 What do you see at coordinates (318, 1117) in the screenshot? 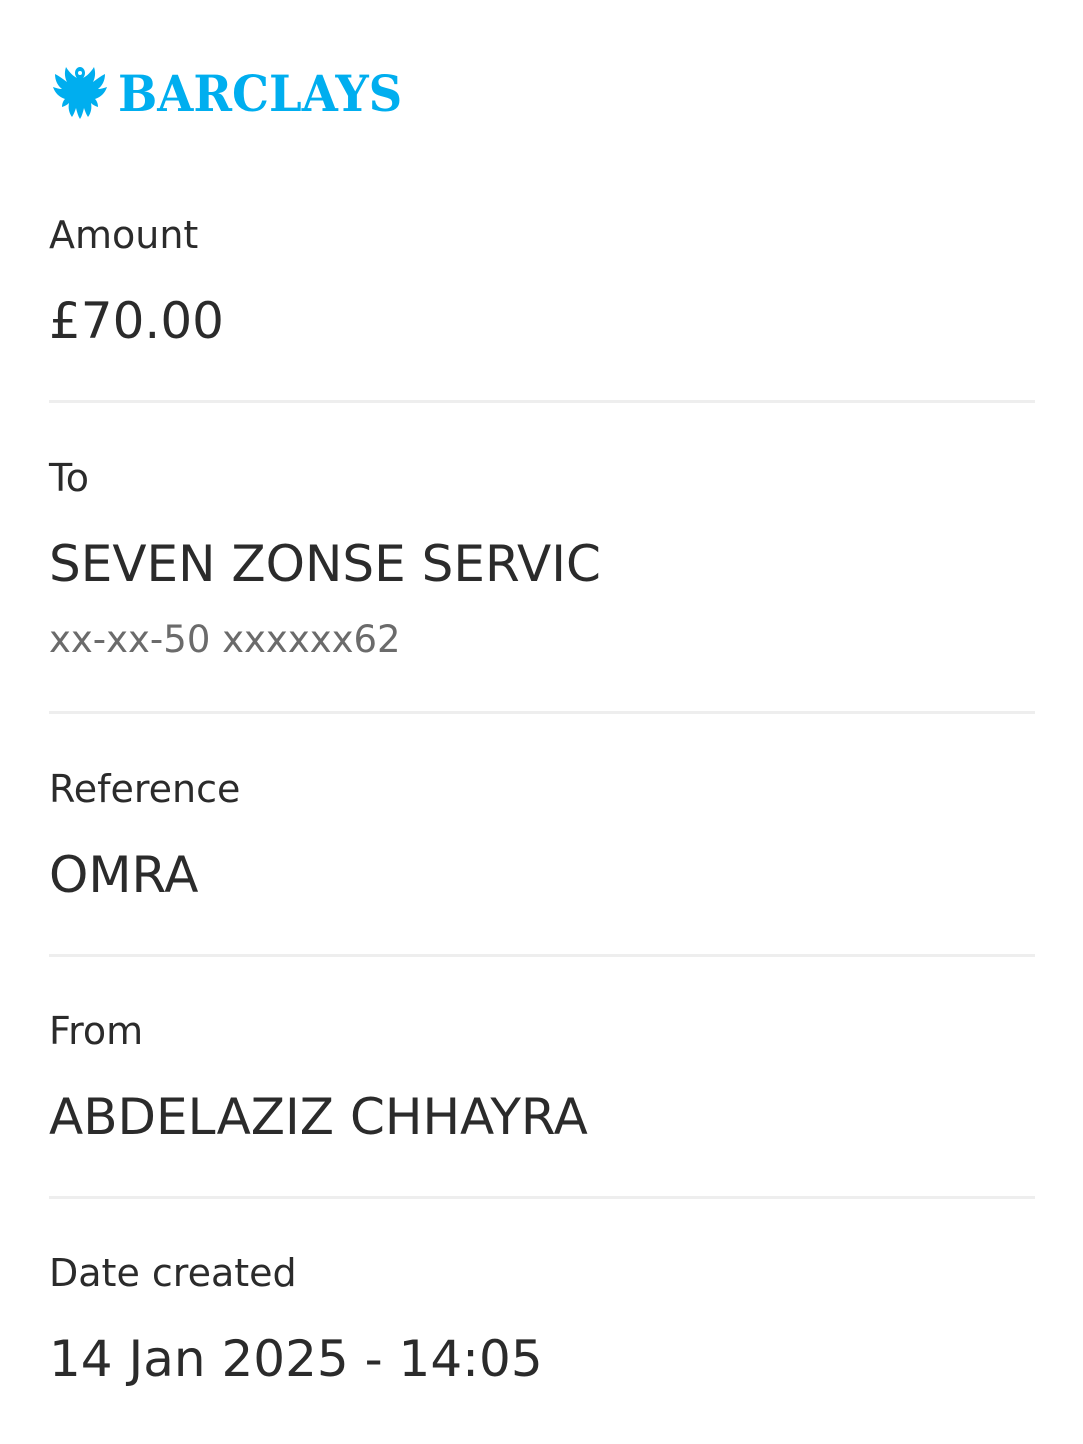
I see `payer-name: ABDELAZIZ CHHAYRA` at bounding box center [318, 1117].